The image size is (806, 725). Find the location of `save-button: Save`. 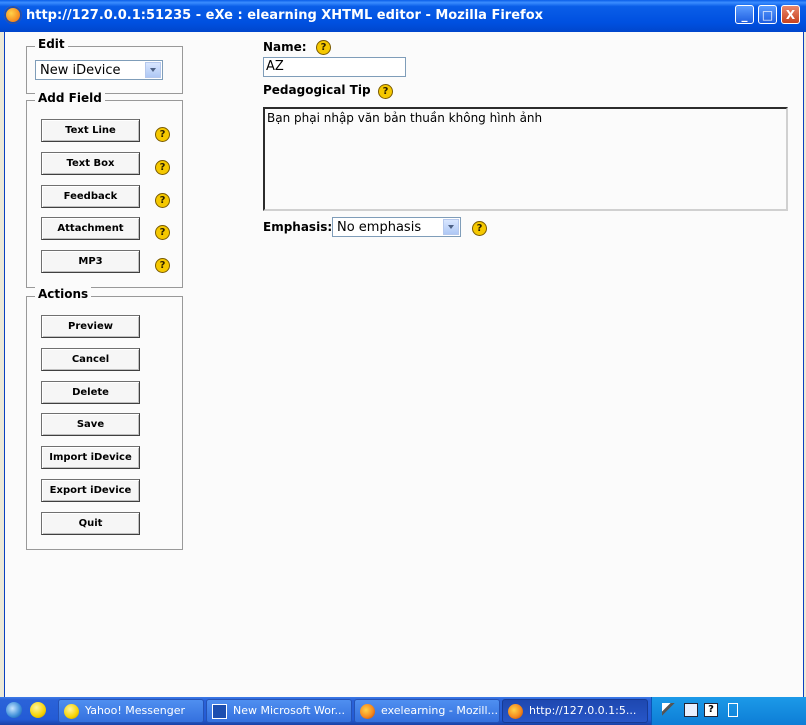

save-button: Save is located at coordinates (90, 424).